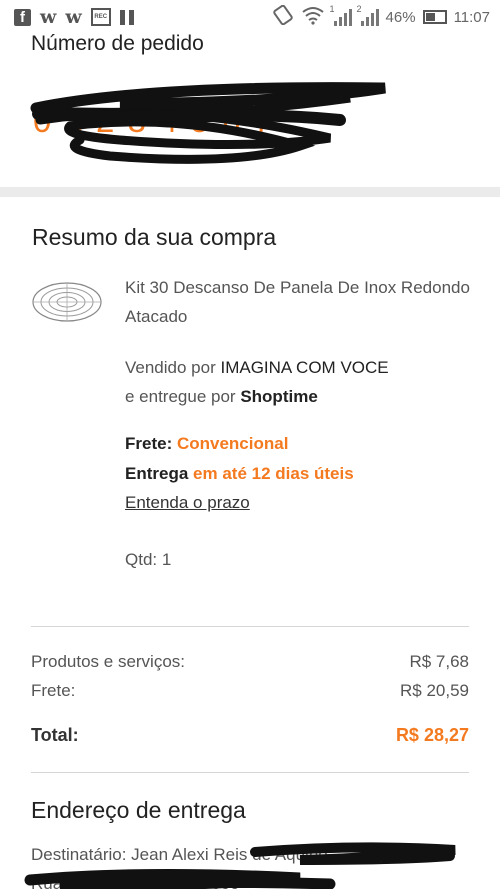 This screenshot has width=500, height=889. I want to click on understand-deadline-link: Entenda o prazo, so click(187, 503).